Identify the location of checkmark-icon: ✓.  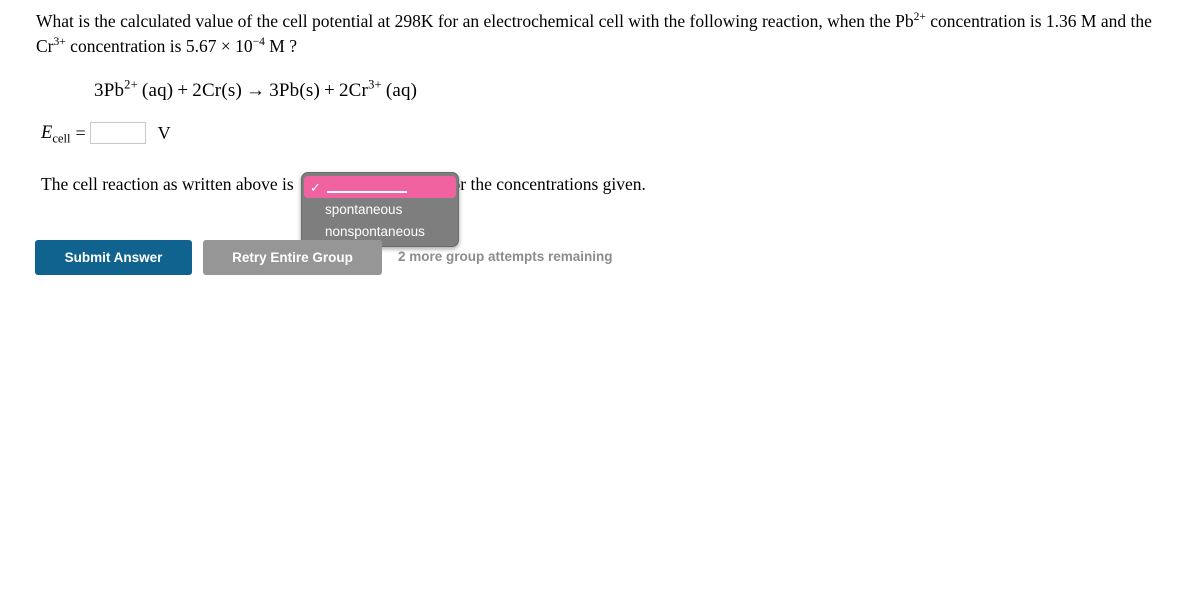
(315, 187).